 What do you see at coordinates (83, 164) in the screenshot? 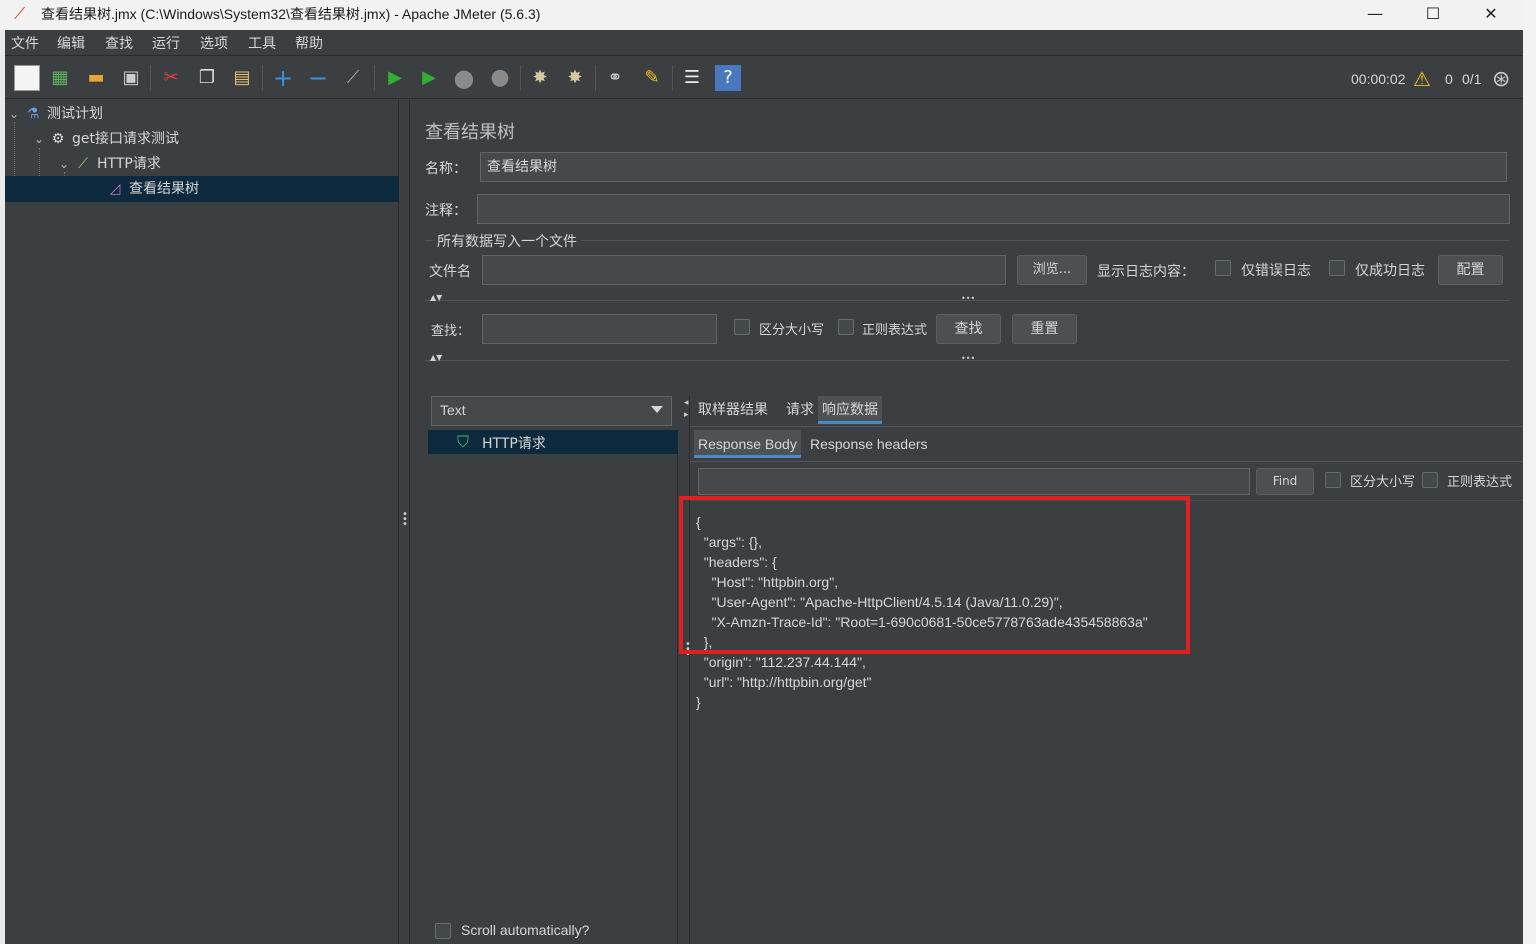
I see `pipette-icon: ⟋` at bounding box center [83, 164].